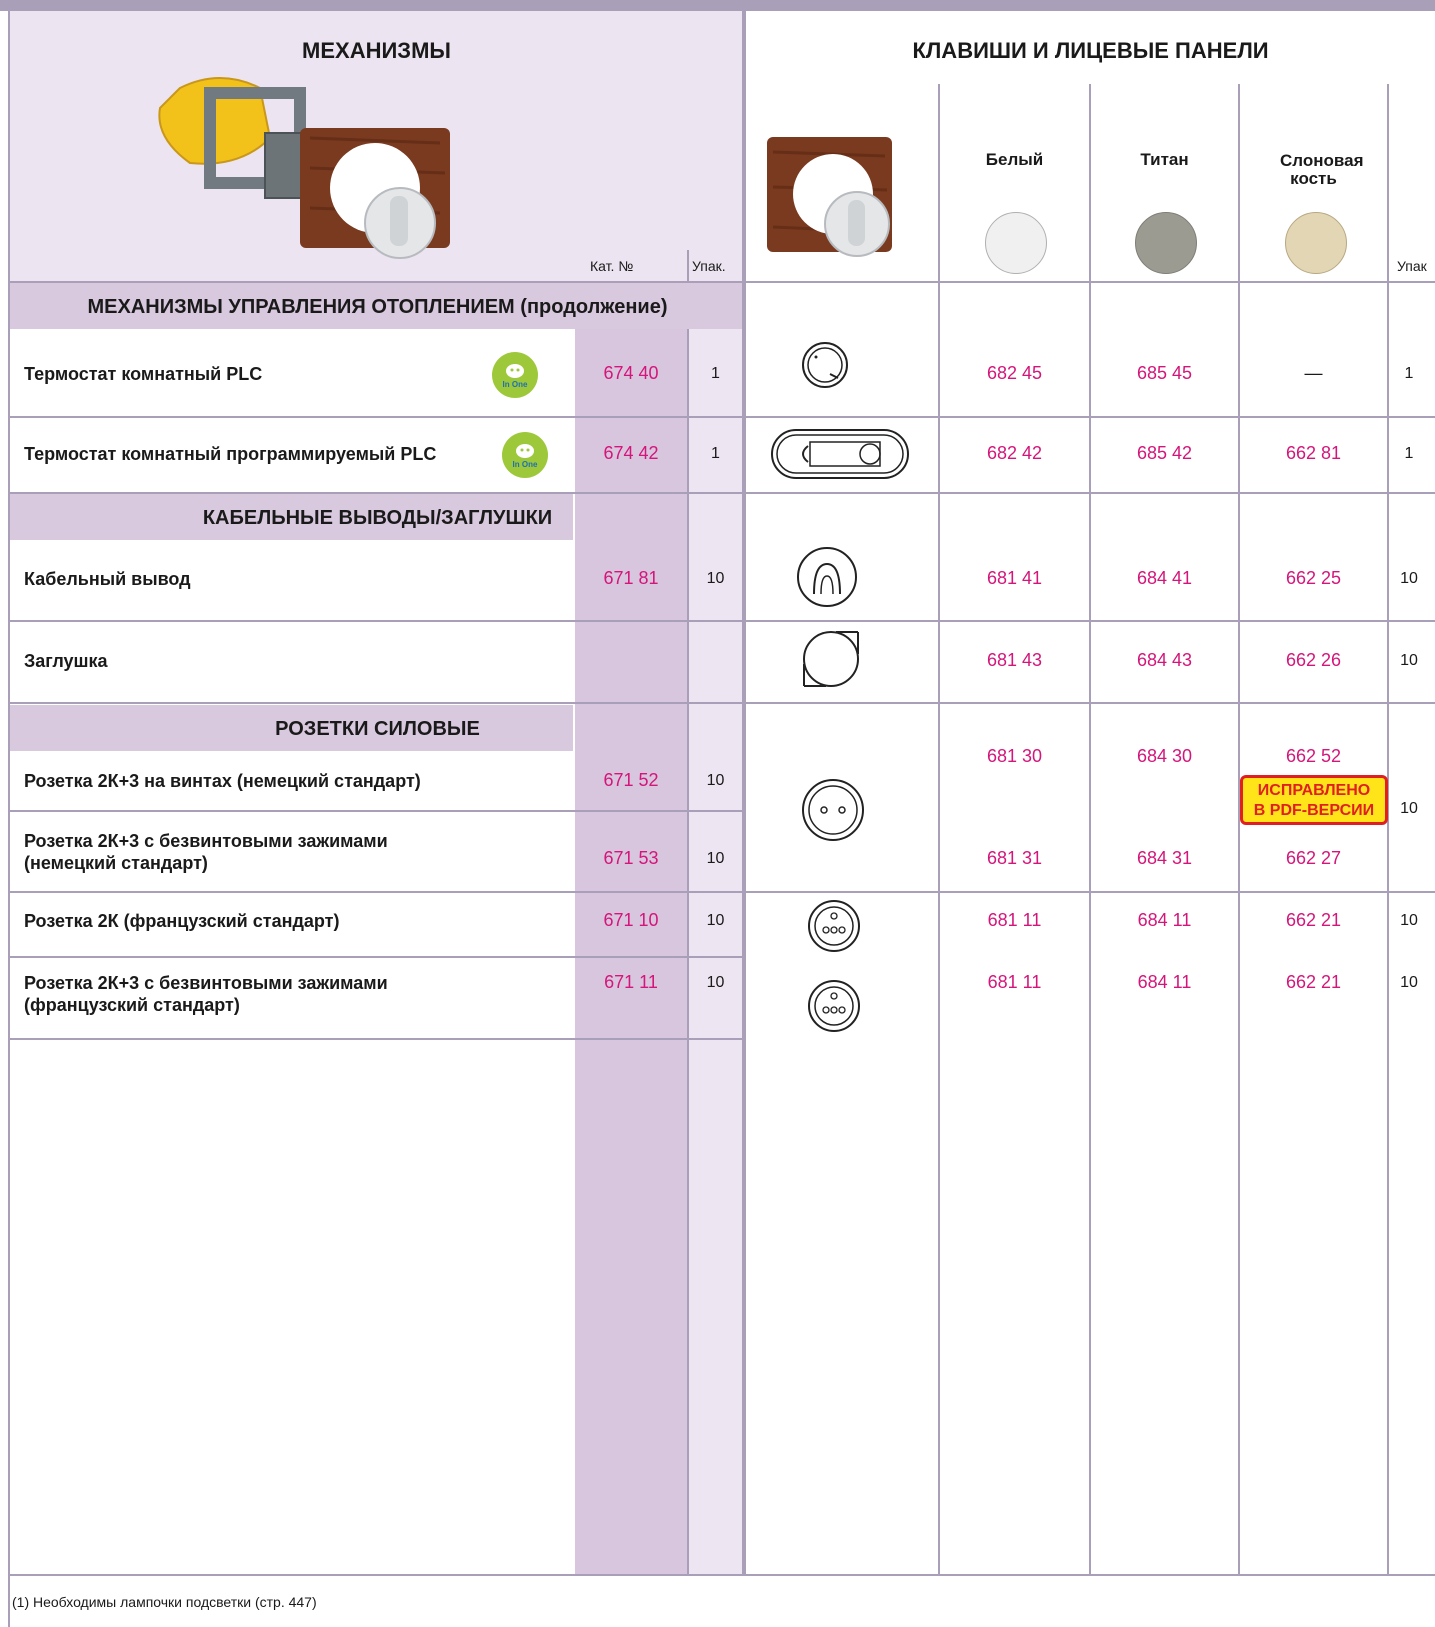 The height and width of the screenshot is (1627, 1435). Describe the element at coordinates (66, 661) in the screenshot. I see `row-label-blank-cover: Заглушка` at that location.